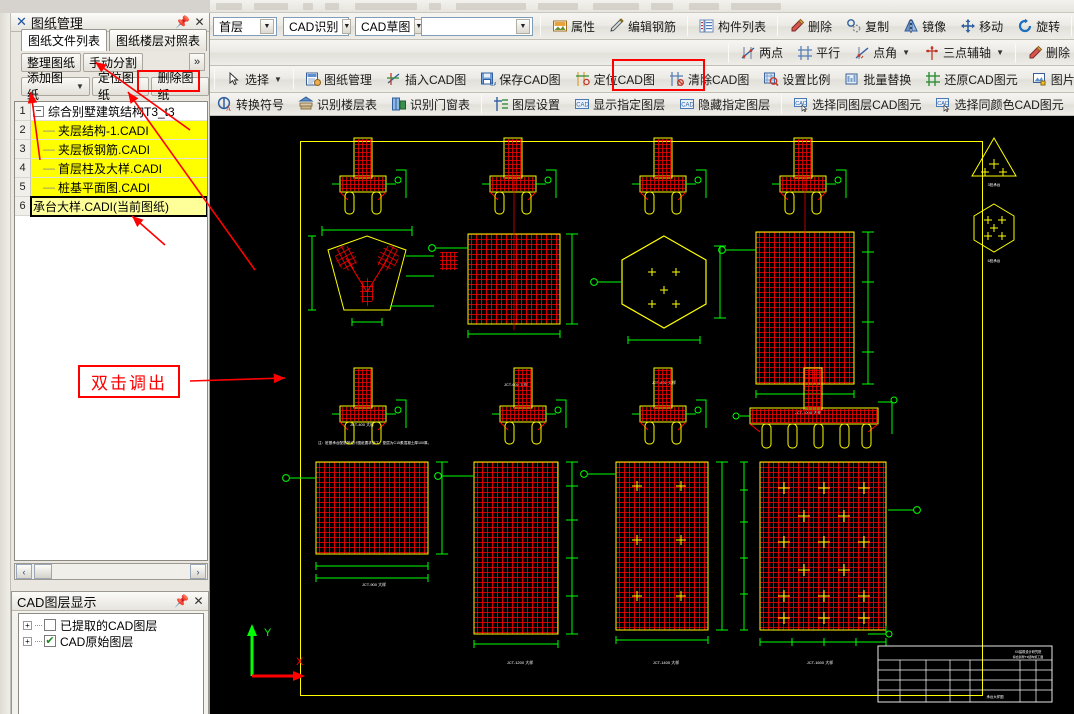 Image resolution: width=1074 pixels, height=714 pixels. I want to click on properties-label: 属性, so click(583, 26).